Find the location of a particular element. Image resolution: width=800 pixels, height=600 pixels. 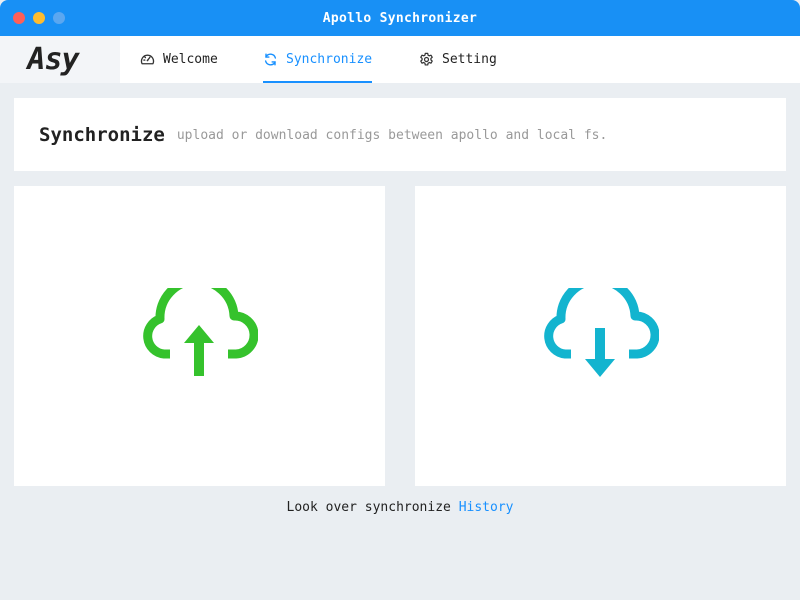

tab-label: Synchronize is located at coordinates (329, 59).